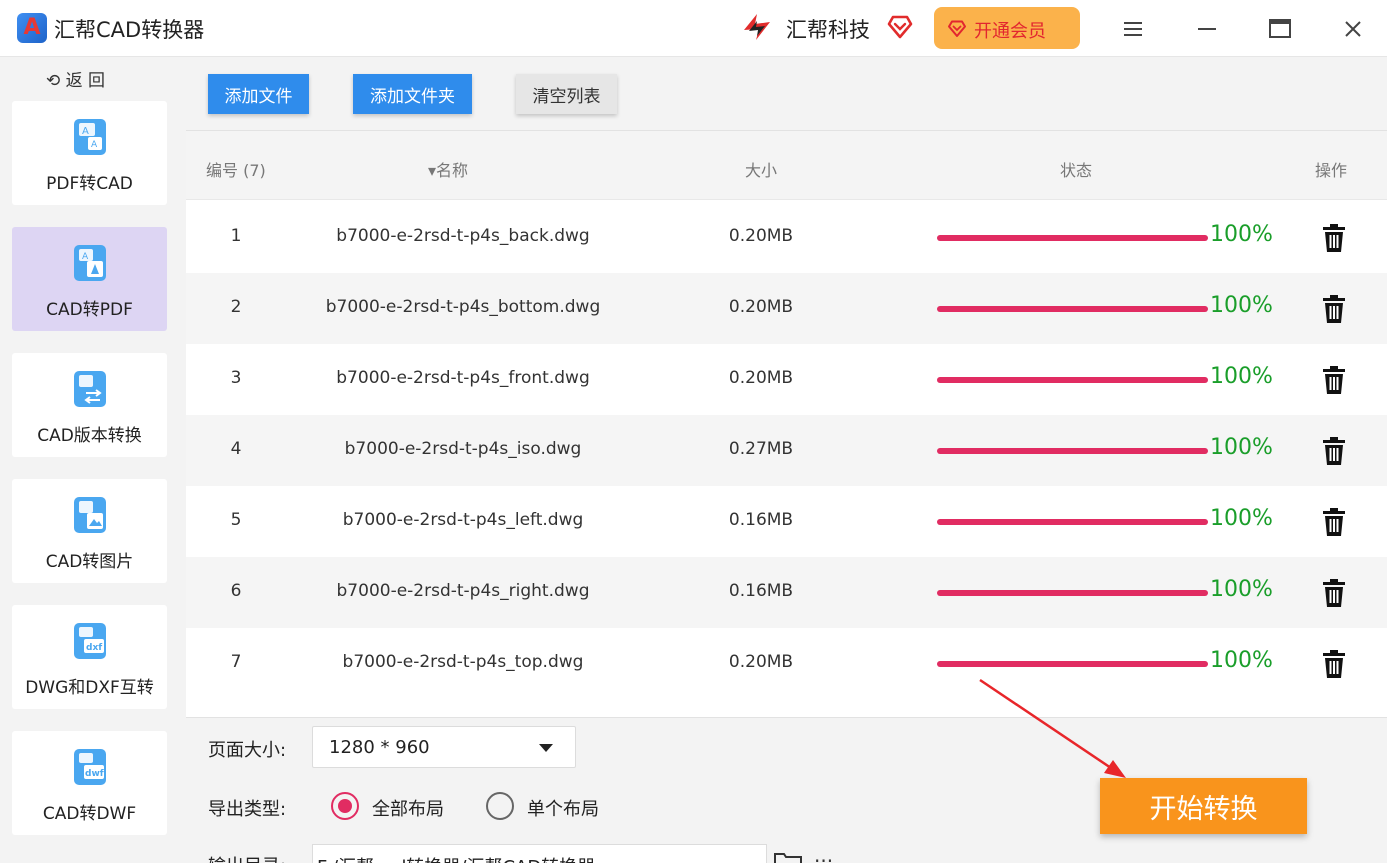  Describe the element at coordinates (1203, 806) in the screenshot. I see `start-convert-button: 开始转换` at that location.